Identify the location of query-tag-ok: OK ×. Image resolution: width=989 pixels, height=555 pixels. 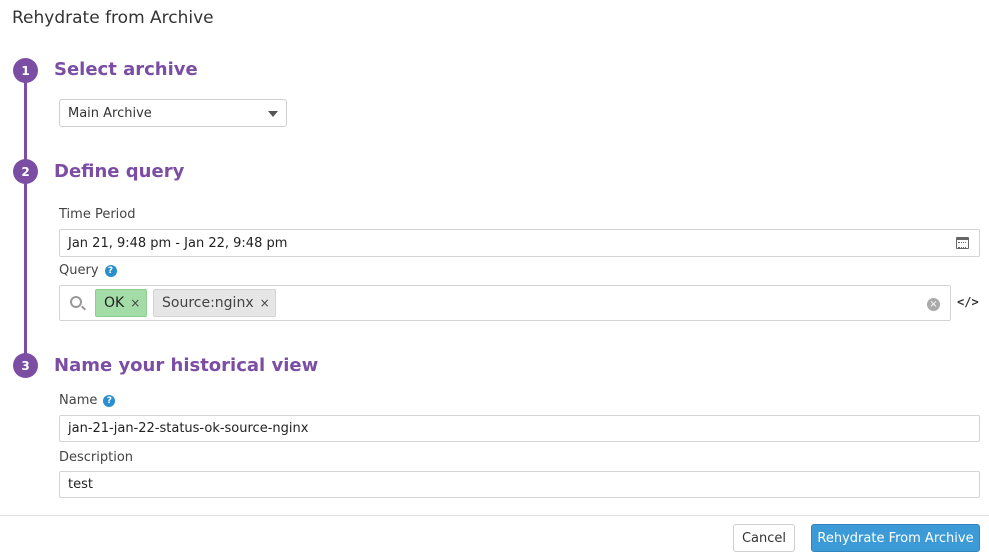
(121, 303).